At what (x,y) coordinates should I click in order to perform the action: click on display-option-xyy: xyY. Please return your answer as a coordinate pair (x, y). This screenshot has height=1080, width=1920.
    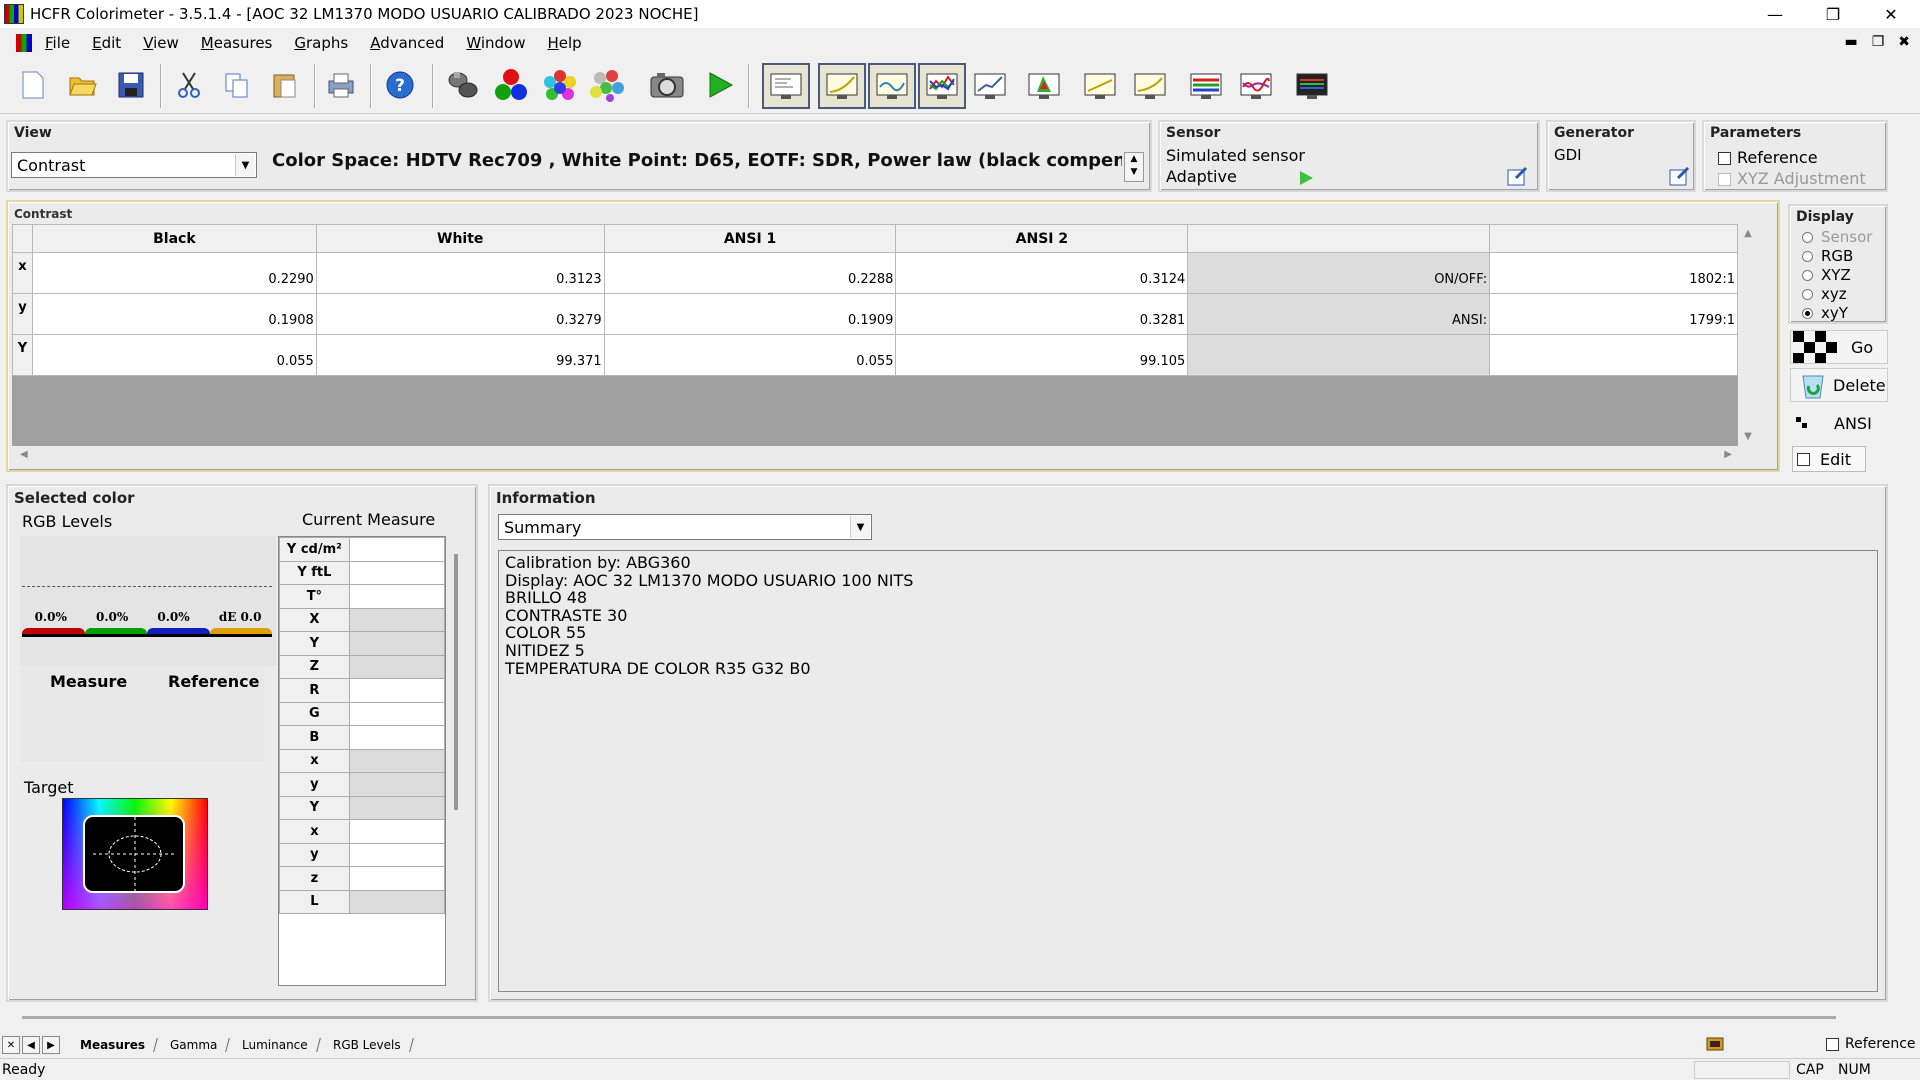
    Looking at the image, I should click on (1837, 313).